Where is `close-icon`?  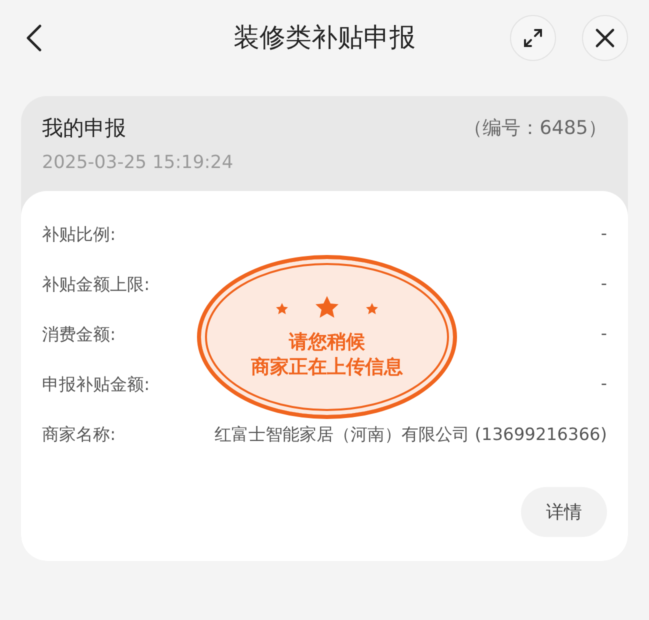
close-icon is located at coordinates (605, 37).